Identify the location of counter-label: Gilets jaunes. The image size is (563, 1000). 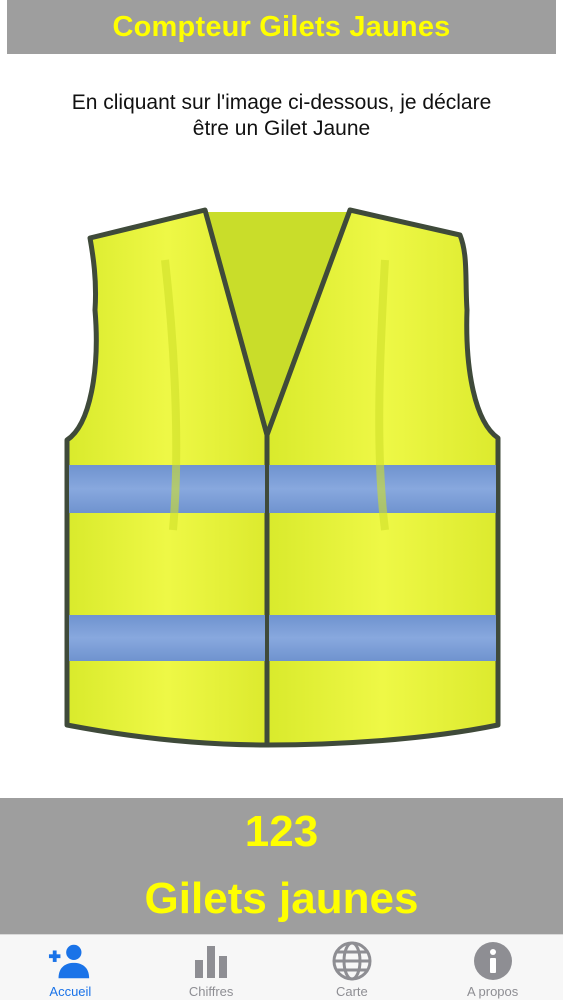
(281, 898).